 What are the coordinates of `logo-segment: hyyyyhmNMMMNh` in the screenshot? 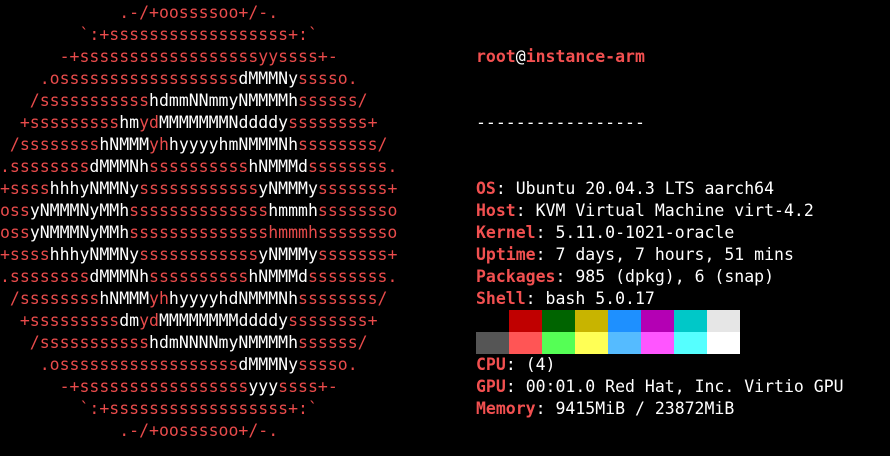 It's located at (233, 144).